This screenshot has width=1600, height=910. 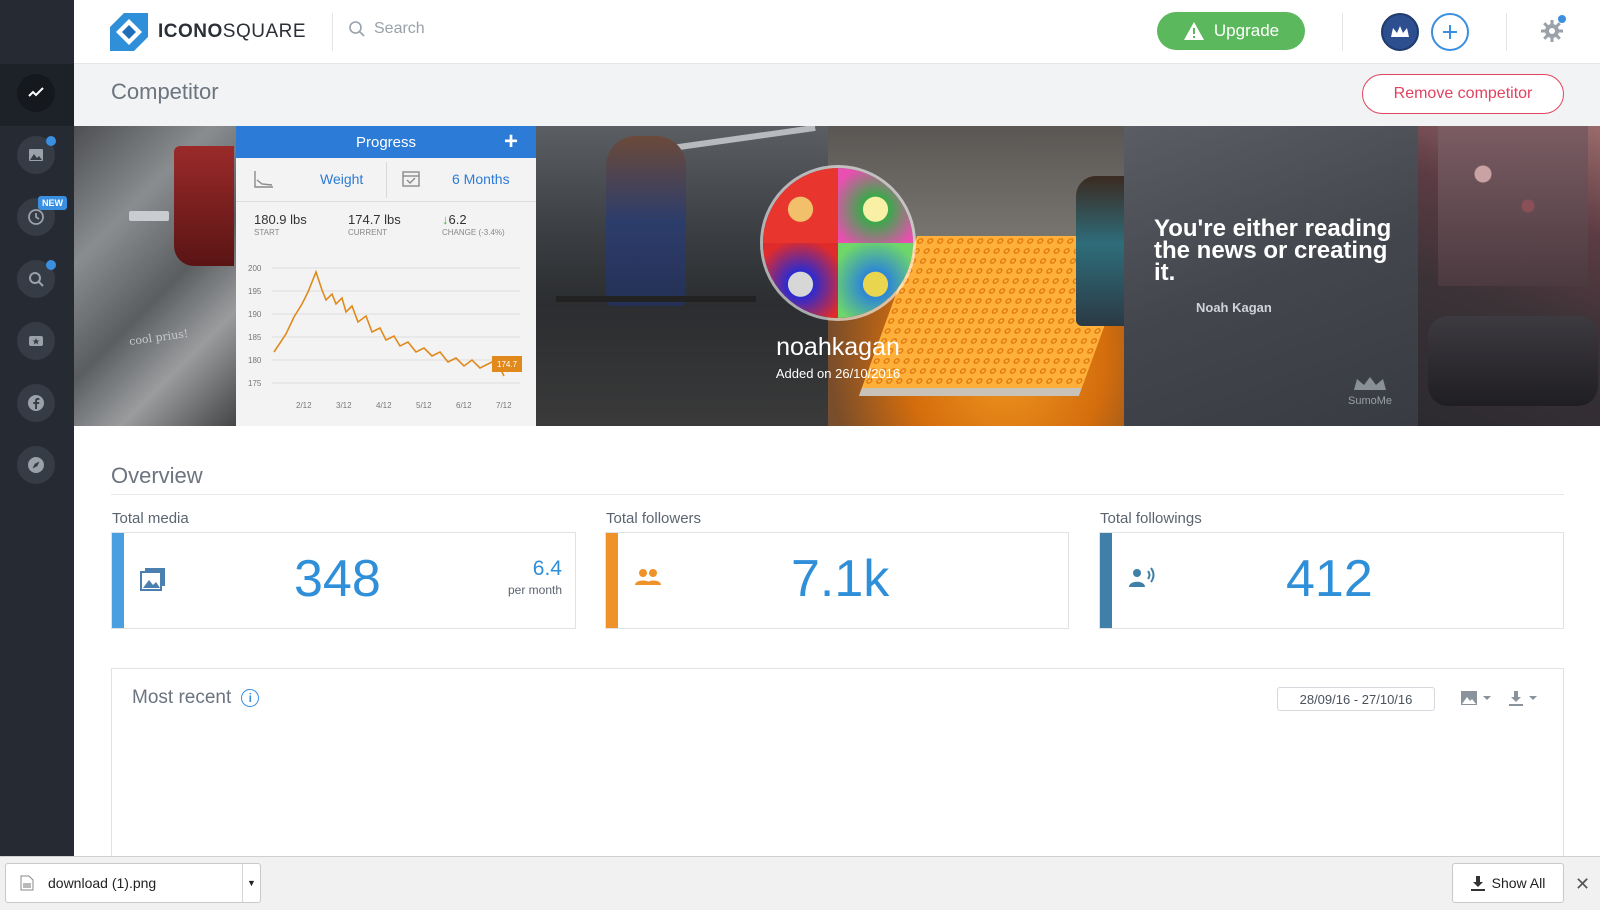 I want to click on upgrade-label: Upgrade, so click(x=1246, y=30).